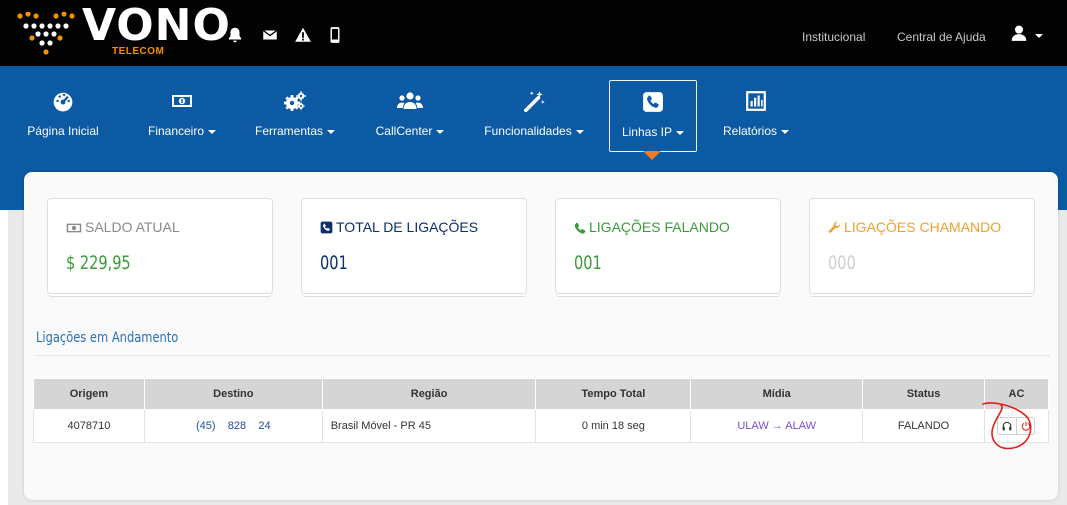 The image size is (1067, 505). Describe the element at coordinates (777, 394) in the screenshot. I see `col-midia: Mídia` at that location.